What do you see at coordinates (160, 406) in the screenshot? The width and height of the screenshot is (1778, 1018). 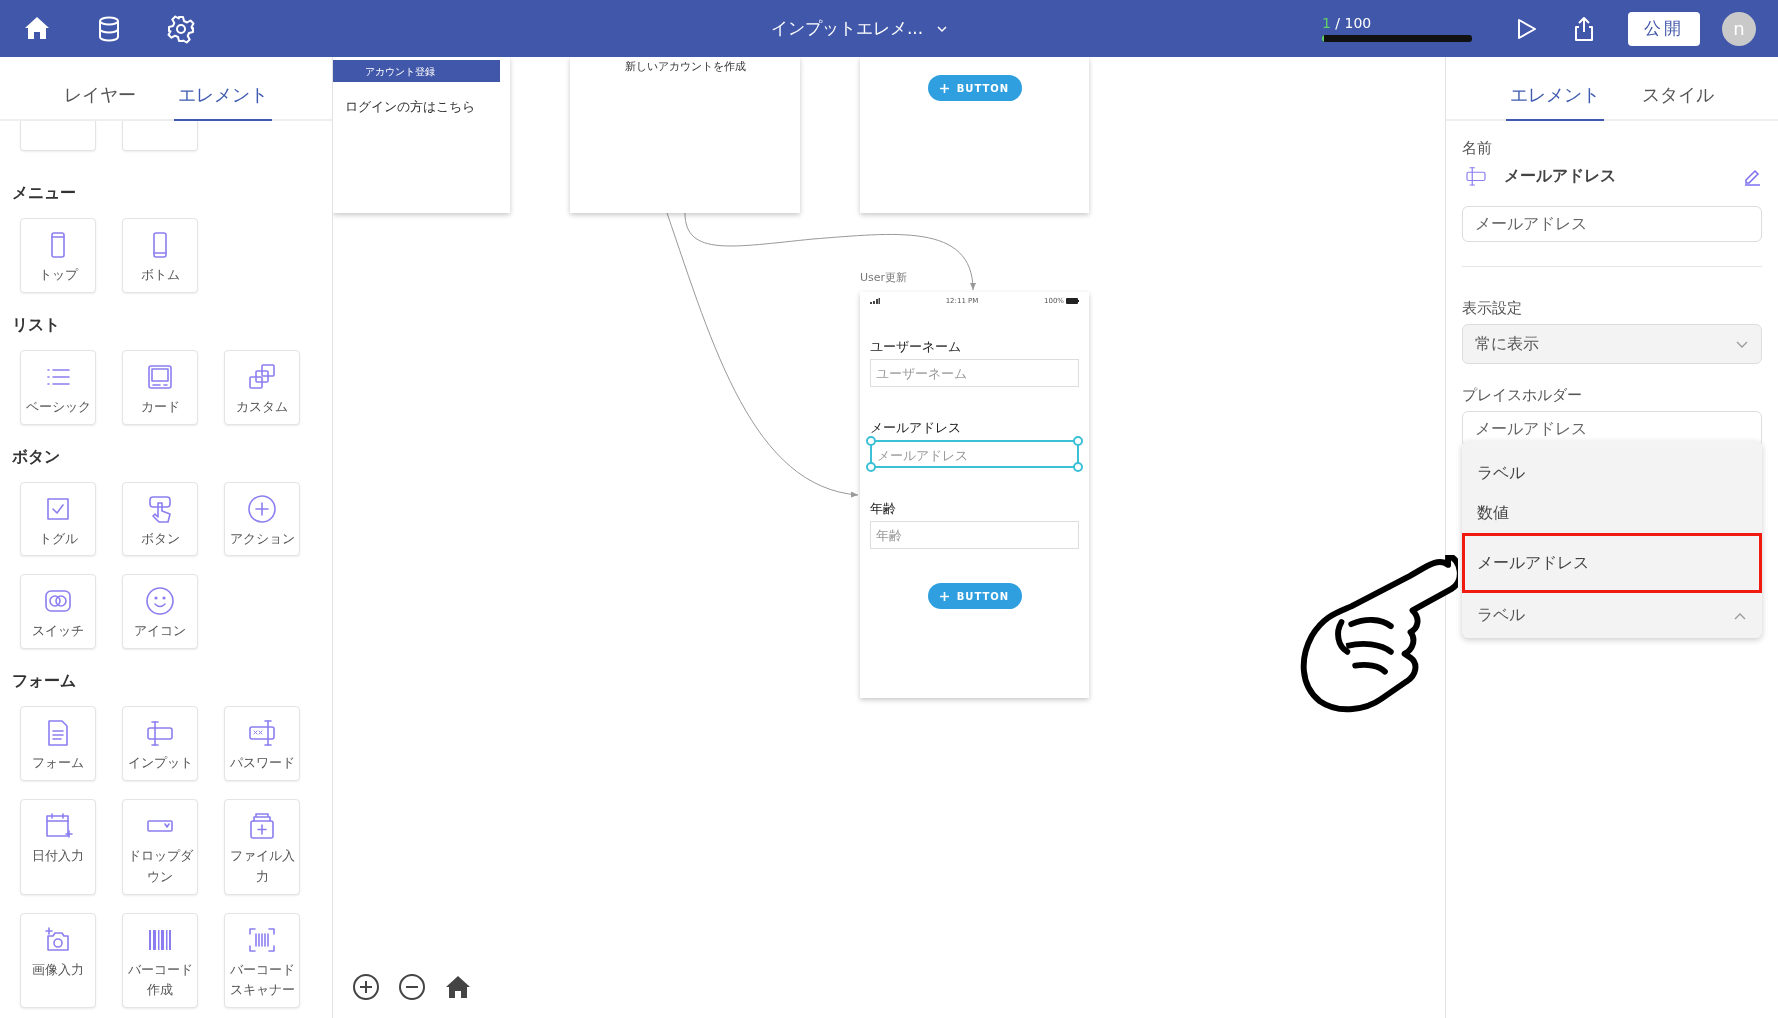 I see `card-label: カード` at bounding box center [160, 406].